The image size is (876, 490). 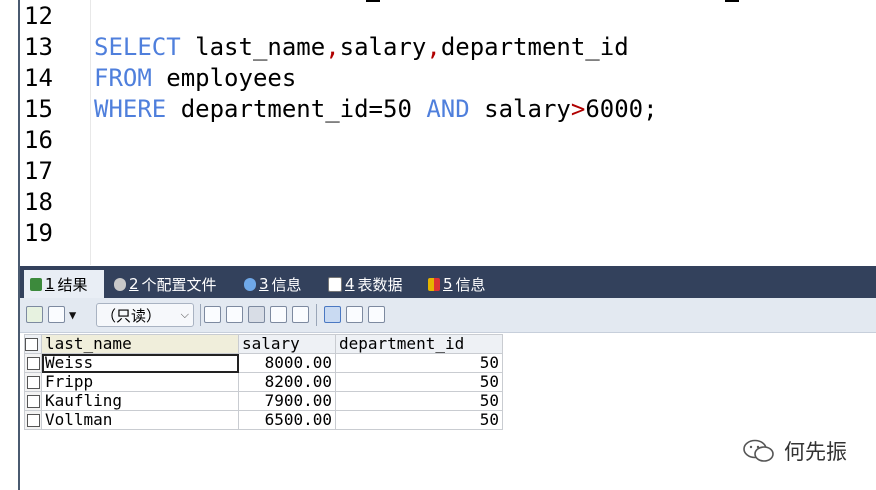 What do you see at coordinates (578, 109) in the screenshot?
I see `code-operator: >` at bounding box center [578, 109].